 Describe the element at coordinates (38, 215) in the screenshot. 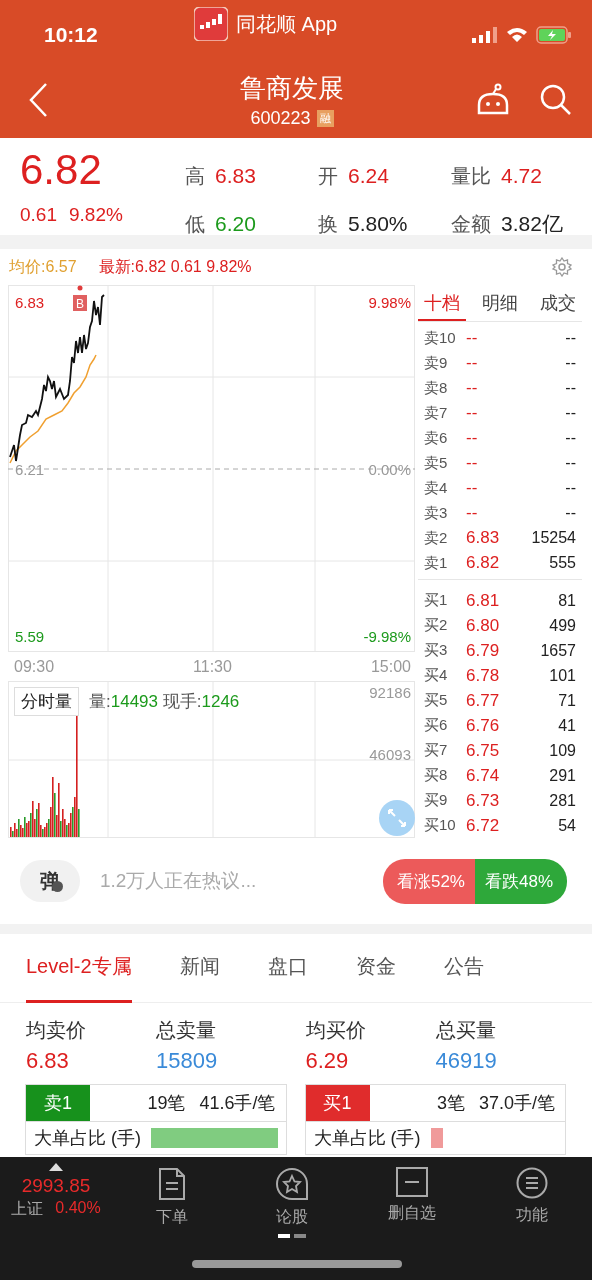

I see `price-change: 0.61` at that location.